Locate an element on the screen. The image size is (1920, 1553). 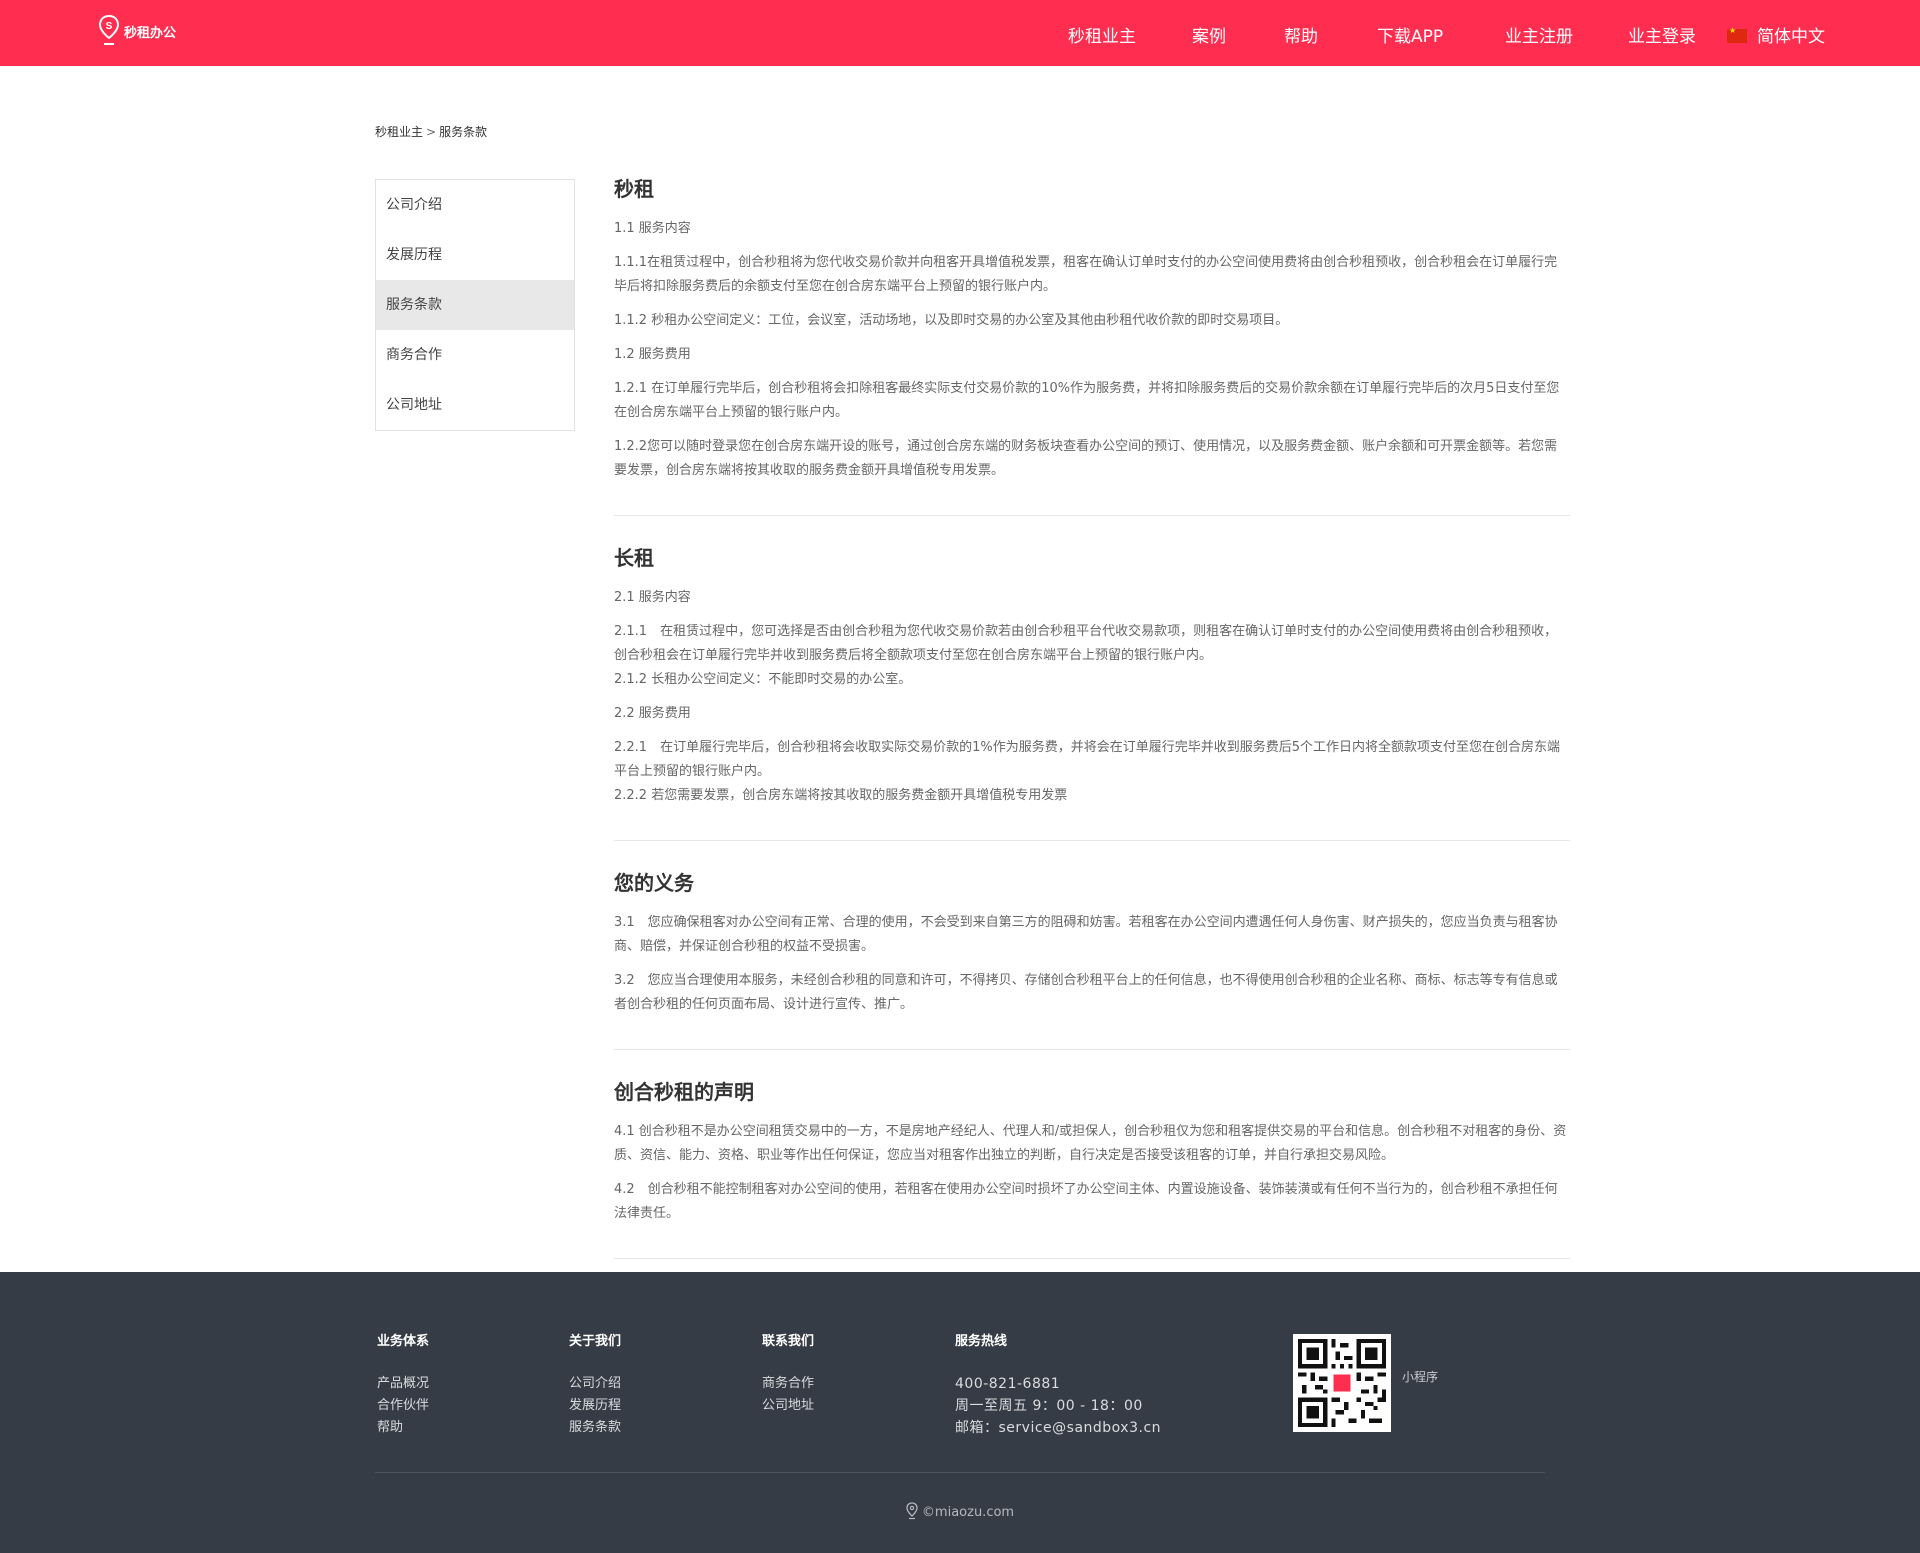
footer-link-products: 产品概况 is located at coordinates (403, 1384).